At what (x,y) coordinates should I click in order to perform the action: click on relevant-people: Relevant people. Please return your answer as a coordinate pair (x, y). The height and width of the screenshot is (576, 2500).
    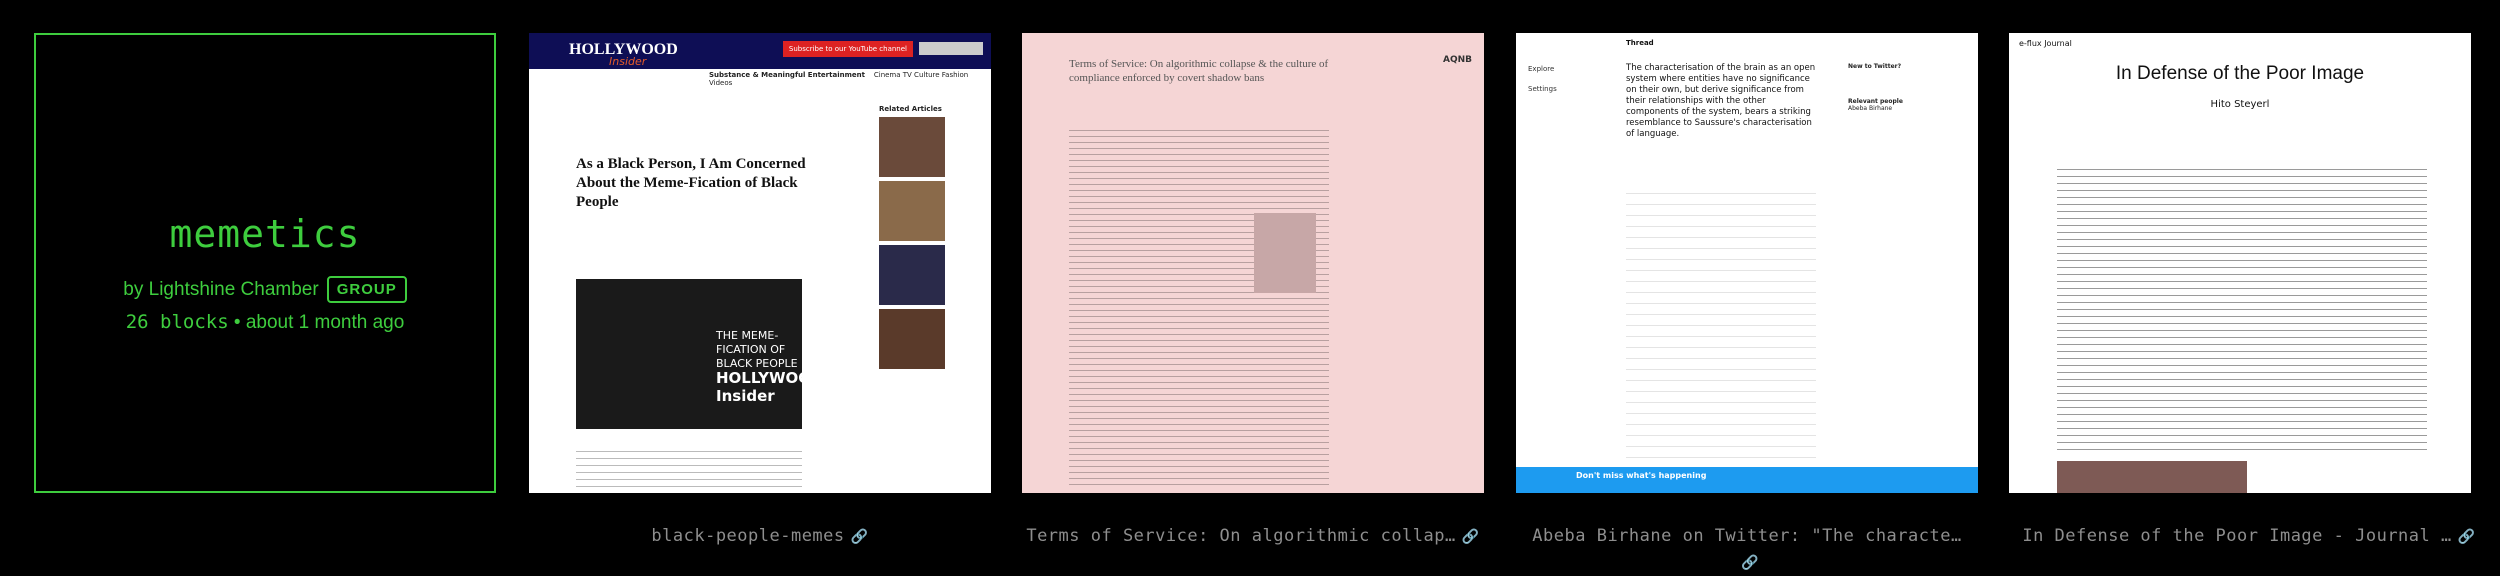
    Looking at the image, I should click on (1875, 101).